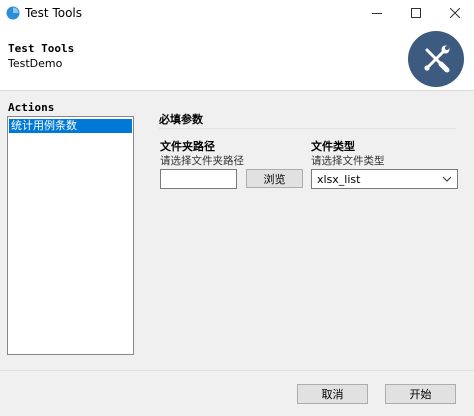  What do you see at coordinates (307, 128) in the screenshot?
I see `section-divider` at bounding box center [307, 128].